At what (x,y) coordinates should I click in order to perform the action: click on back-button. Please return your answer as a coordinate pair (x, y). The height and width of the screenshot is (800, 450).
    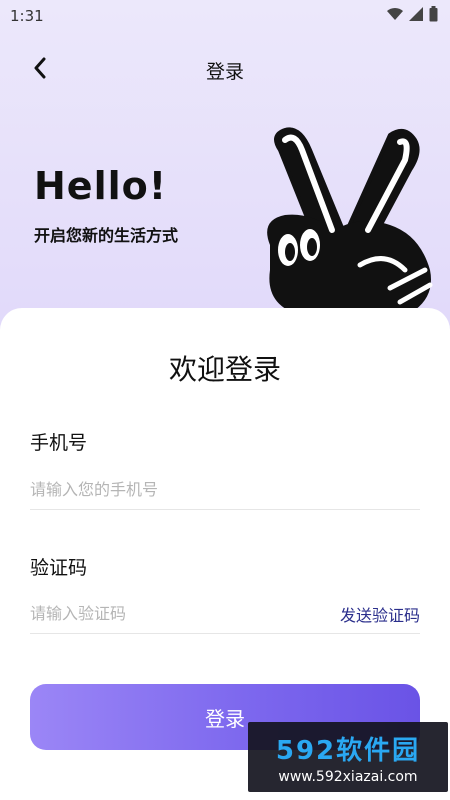
    Looking at the image, I should click on (40, 70).